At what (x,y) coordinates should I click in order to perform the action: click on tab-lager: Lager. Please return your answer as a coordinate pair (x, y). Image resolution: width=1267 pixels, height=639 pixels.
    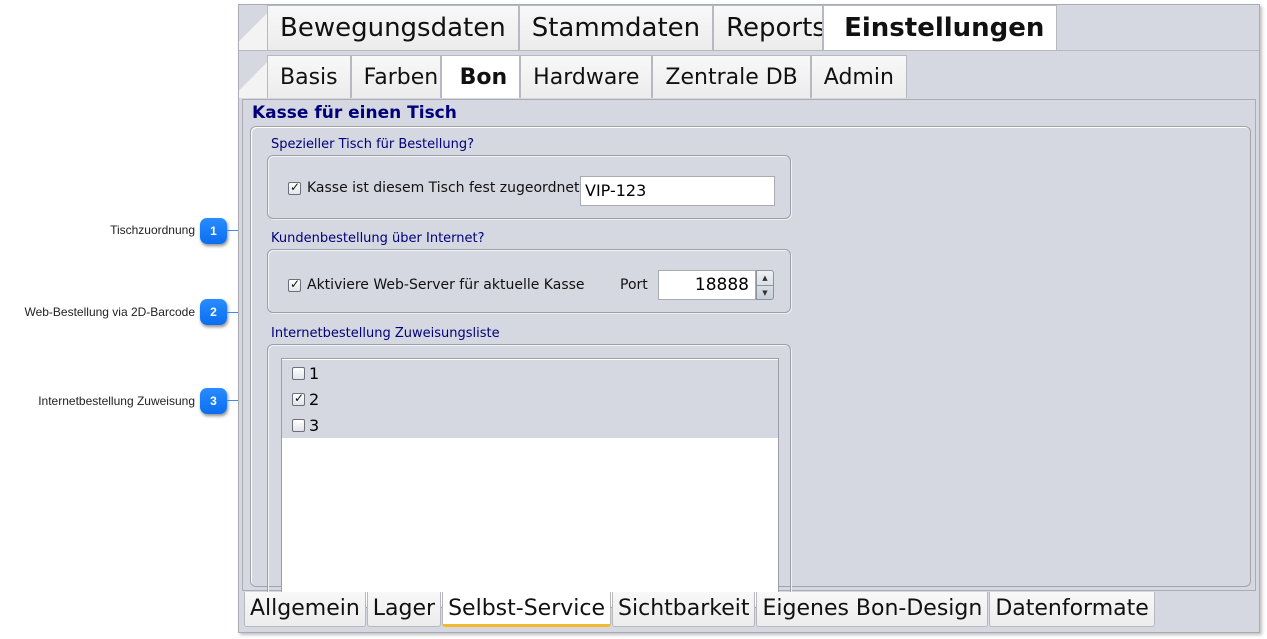
    Looking at the image, I should click on (404, 609).